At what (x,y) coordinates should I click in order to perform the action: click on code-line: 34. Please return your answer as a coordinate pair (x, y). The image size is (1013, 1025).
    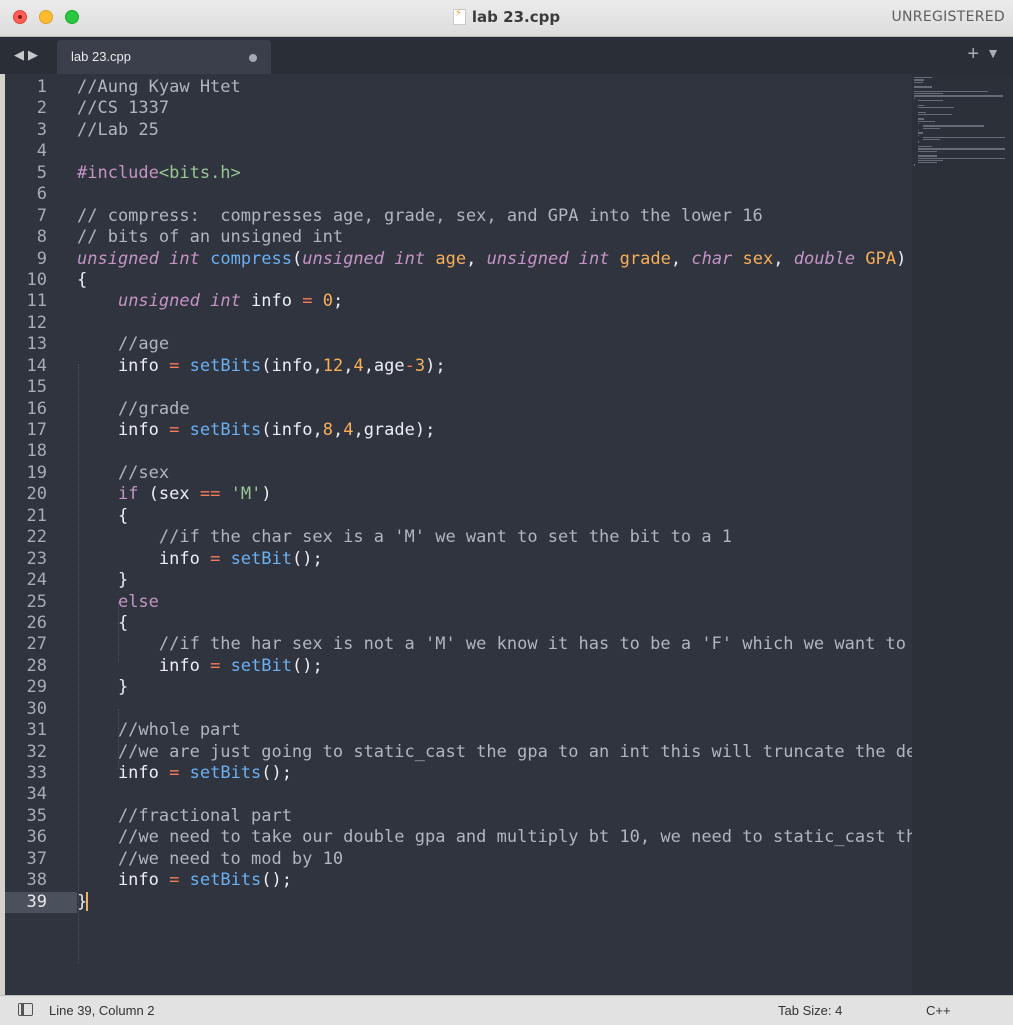
    Looking at the image, I should click on (456, 794).